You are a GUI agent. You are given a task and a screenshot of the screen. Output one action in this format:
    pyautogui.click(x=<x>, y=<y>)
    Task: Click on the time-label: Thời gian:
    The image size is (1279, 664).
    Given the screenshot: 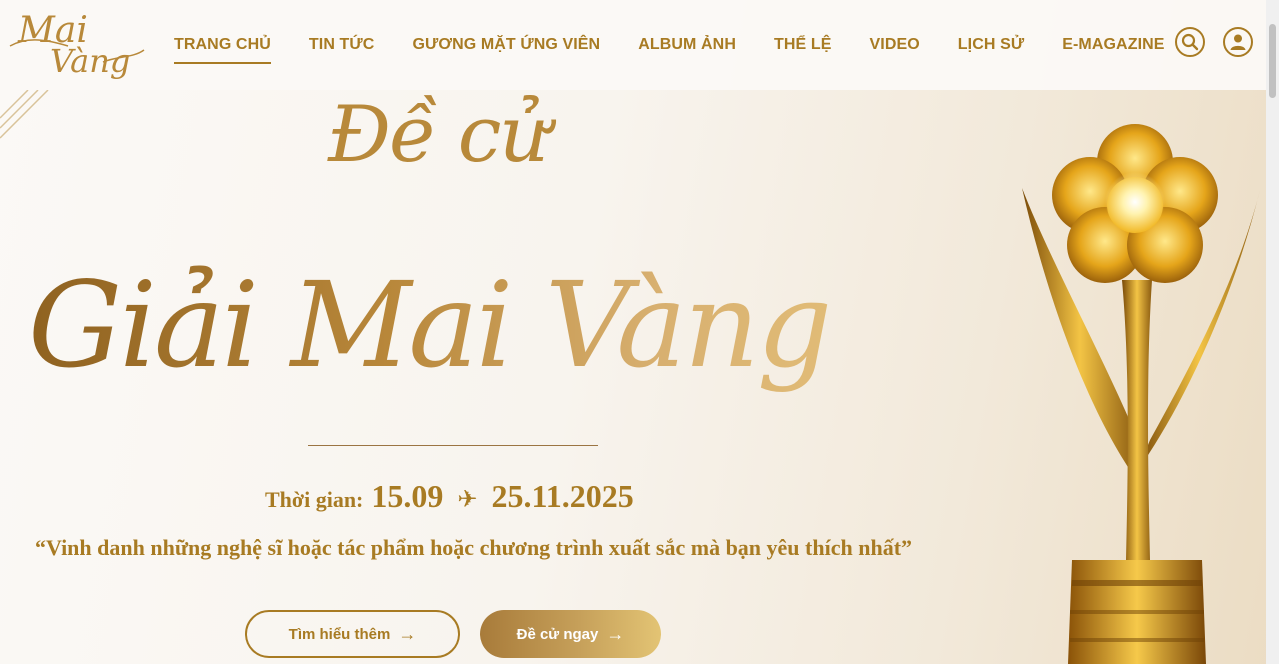 What is the action you would take?
    pyautogui.click(x=314, y=499)
    